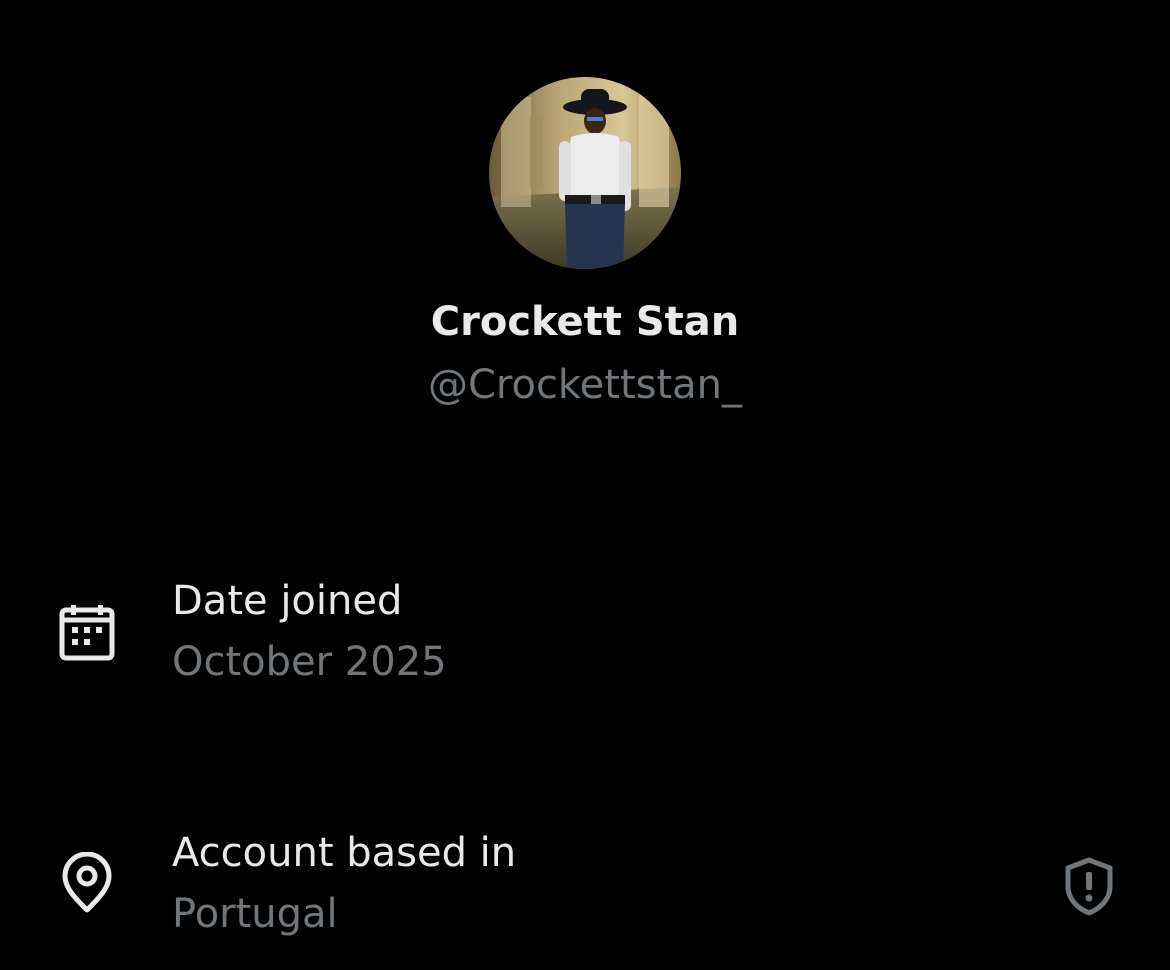  I want to click on date-joined-label: Date joined, so click(287, 601).